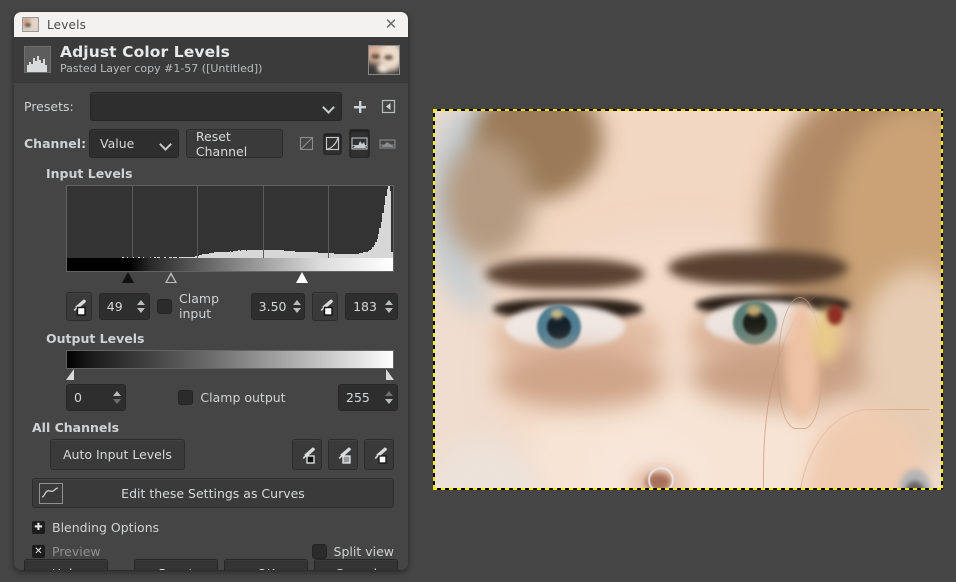  I want to click on close-icon: ✕, so click(391, 25).